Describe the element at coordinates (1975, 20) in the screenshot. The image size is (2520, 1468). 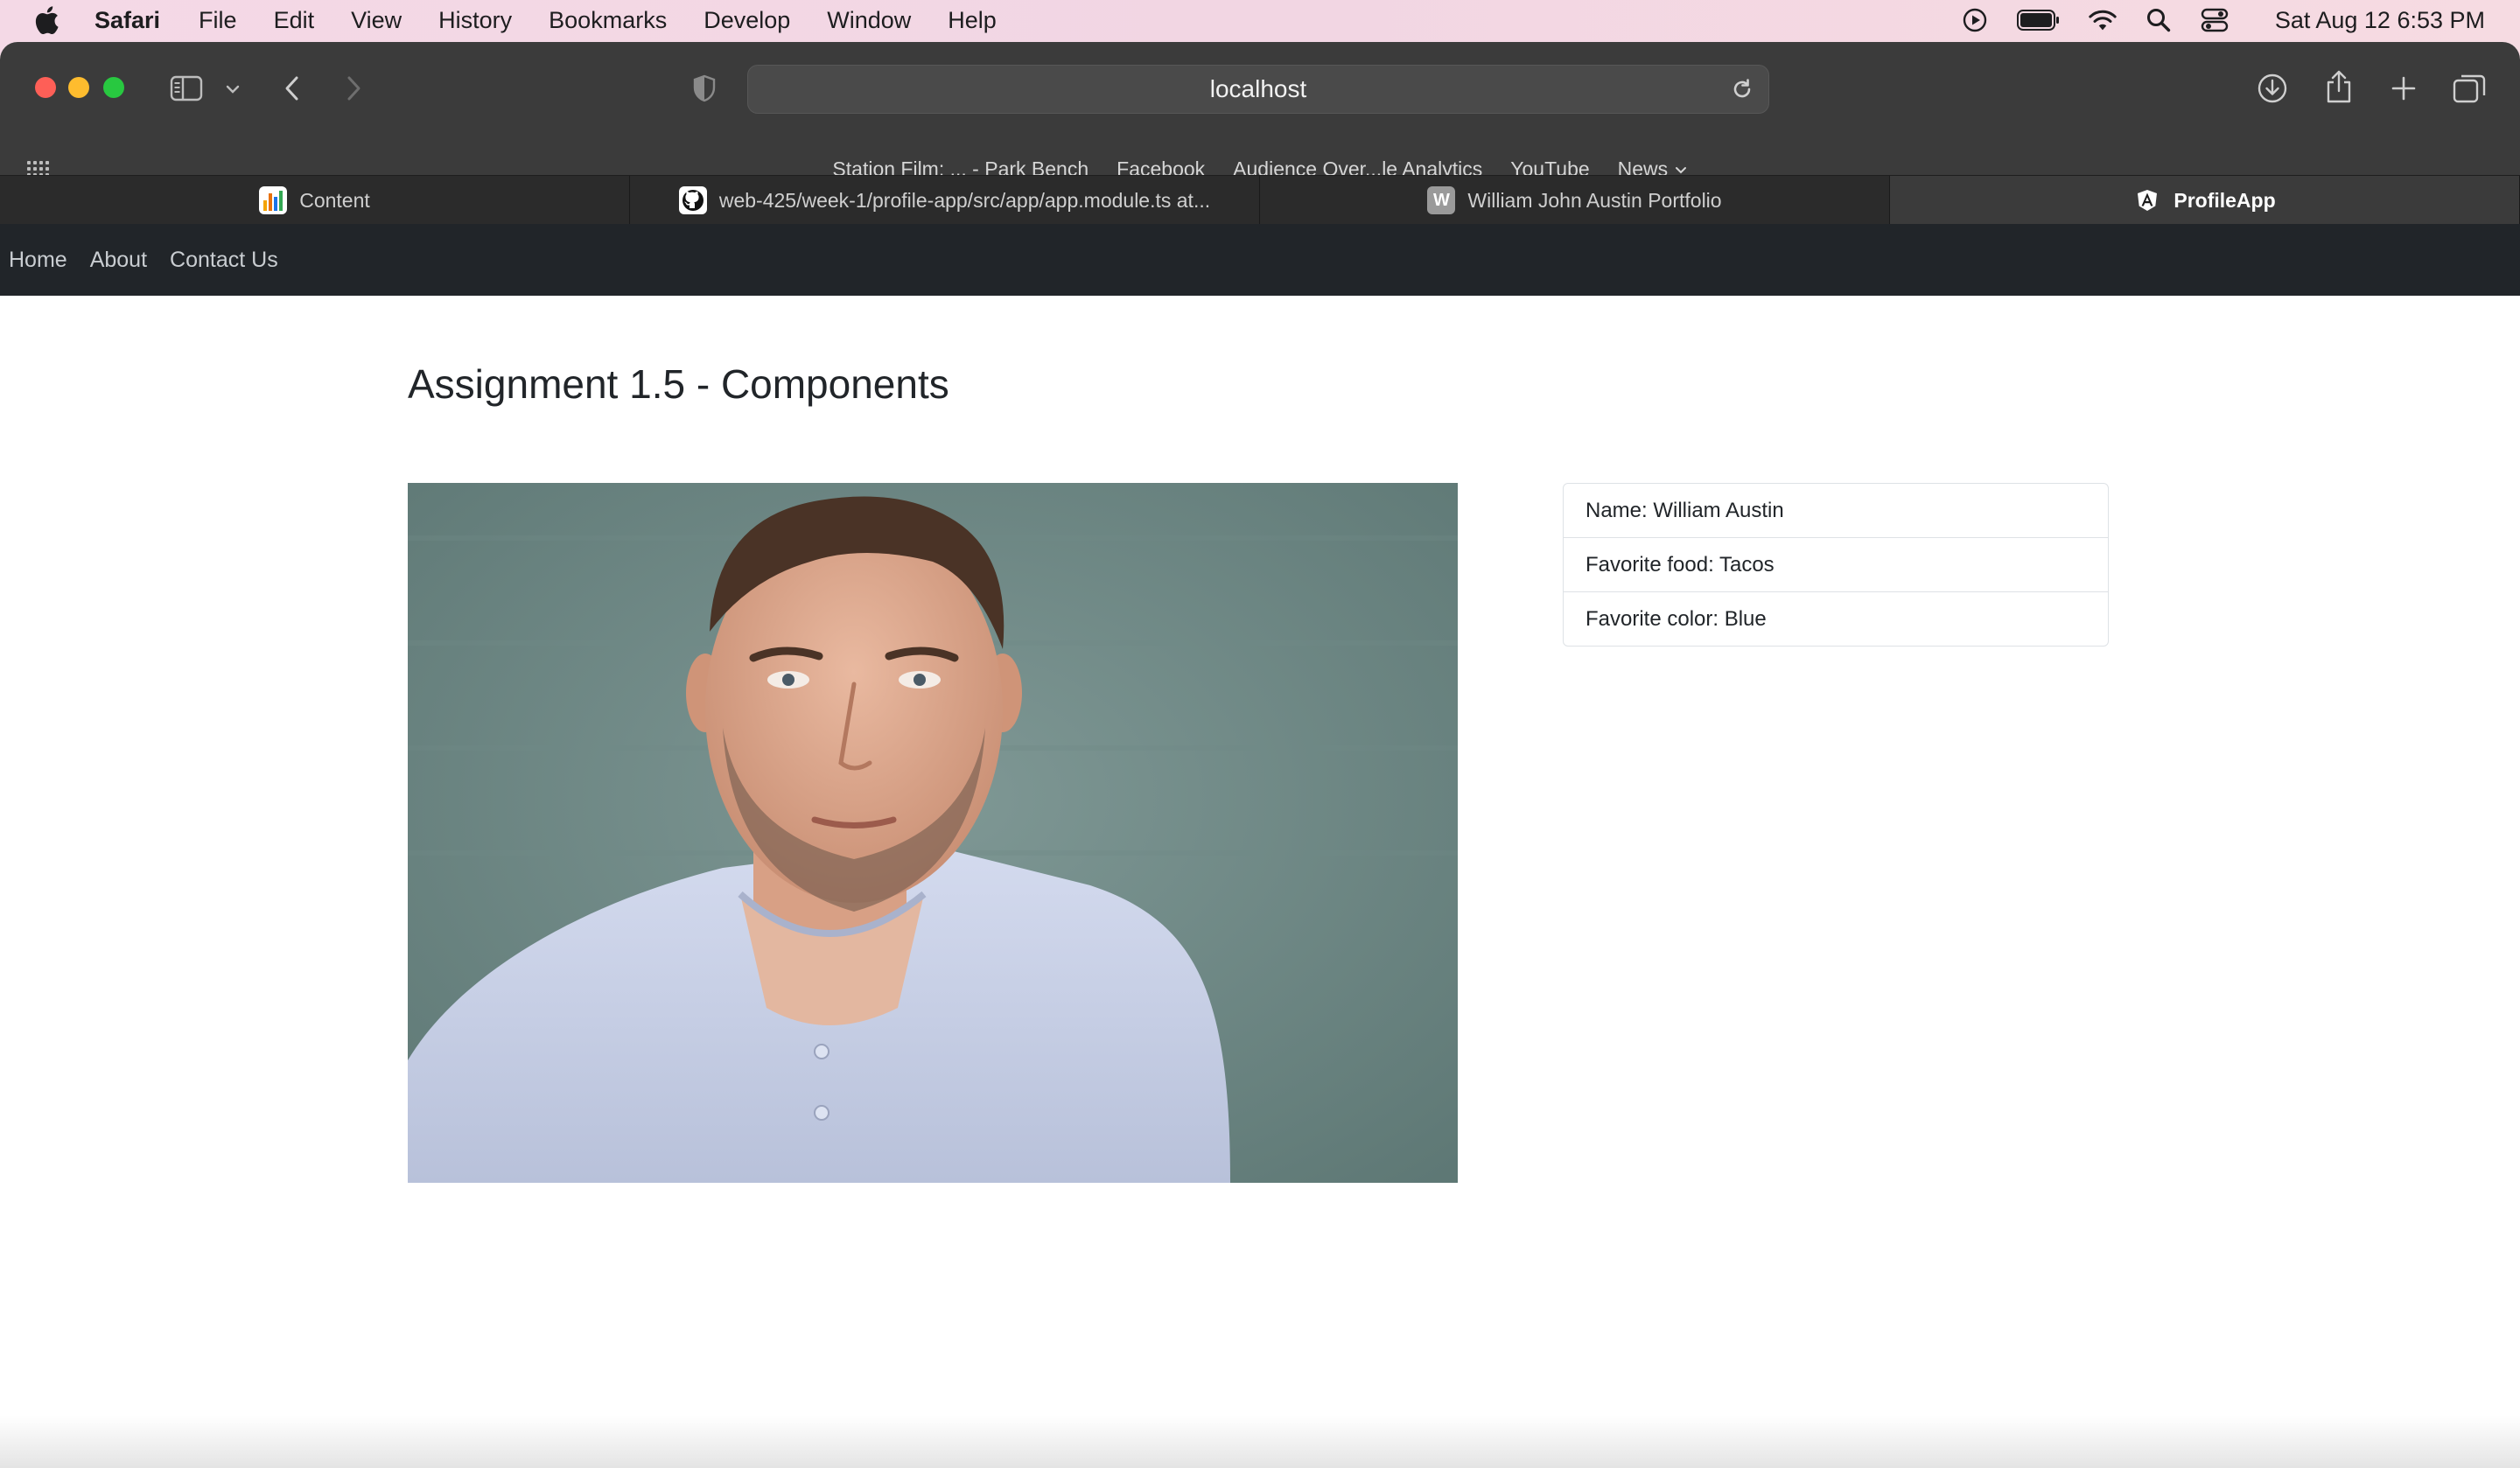
I see `now-playing-icon` at that location.